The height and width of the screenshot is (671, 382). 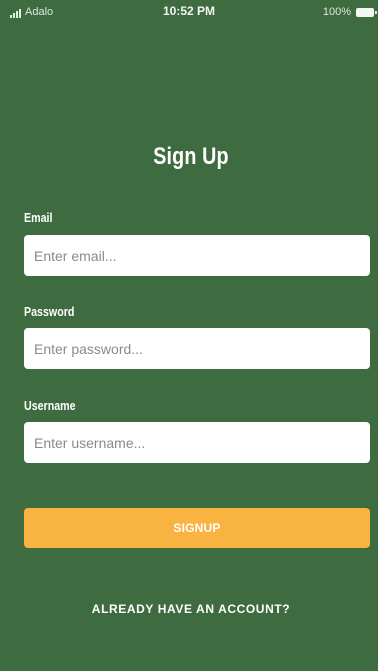 I want to click on already-have-account-link: ALREADY HAVE AN ACCOUNT?, so click(x=189, y=609).